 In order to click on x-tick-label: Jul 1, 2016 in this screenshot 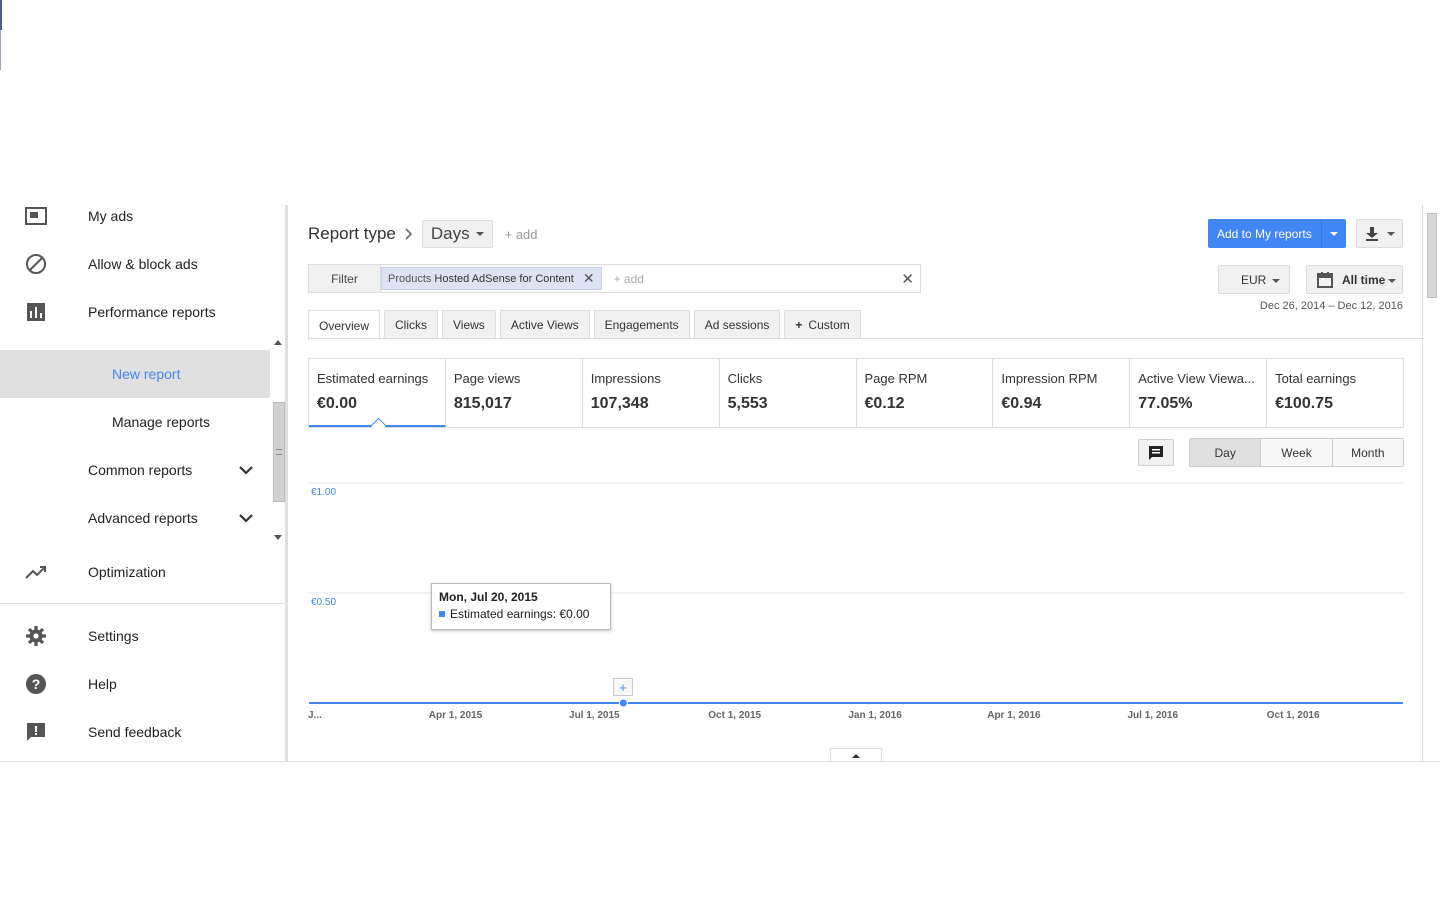, I will do `click(1152, 715)`.